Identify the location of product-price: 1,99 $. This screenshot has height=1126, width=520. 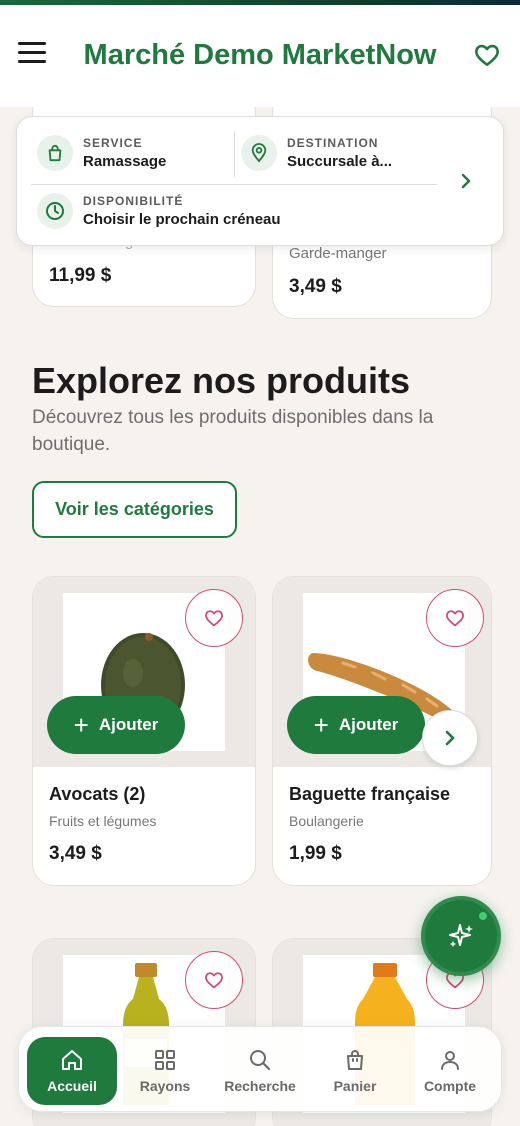
(315, 853).